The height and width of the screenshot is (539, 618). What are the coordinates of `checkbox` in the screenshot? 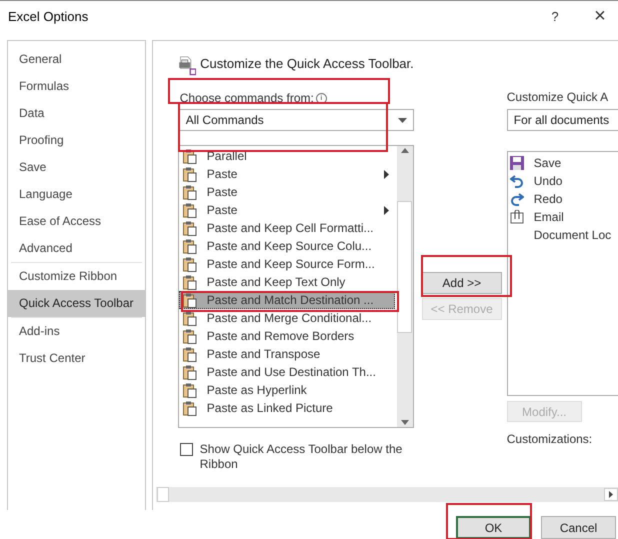 It's located at (186, 449).